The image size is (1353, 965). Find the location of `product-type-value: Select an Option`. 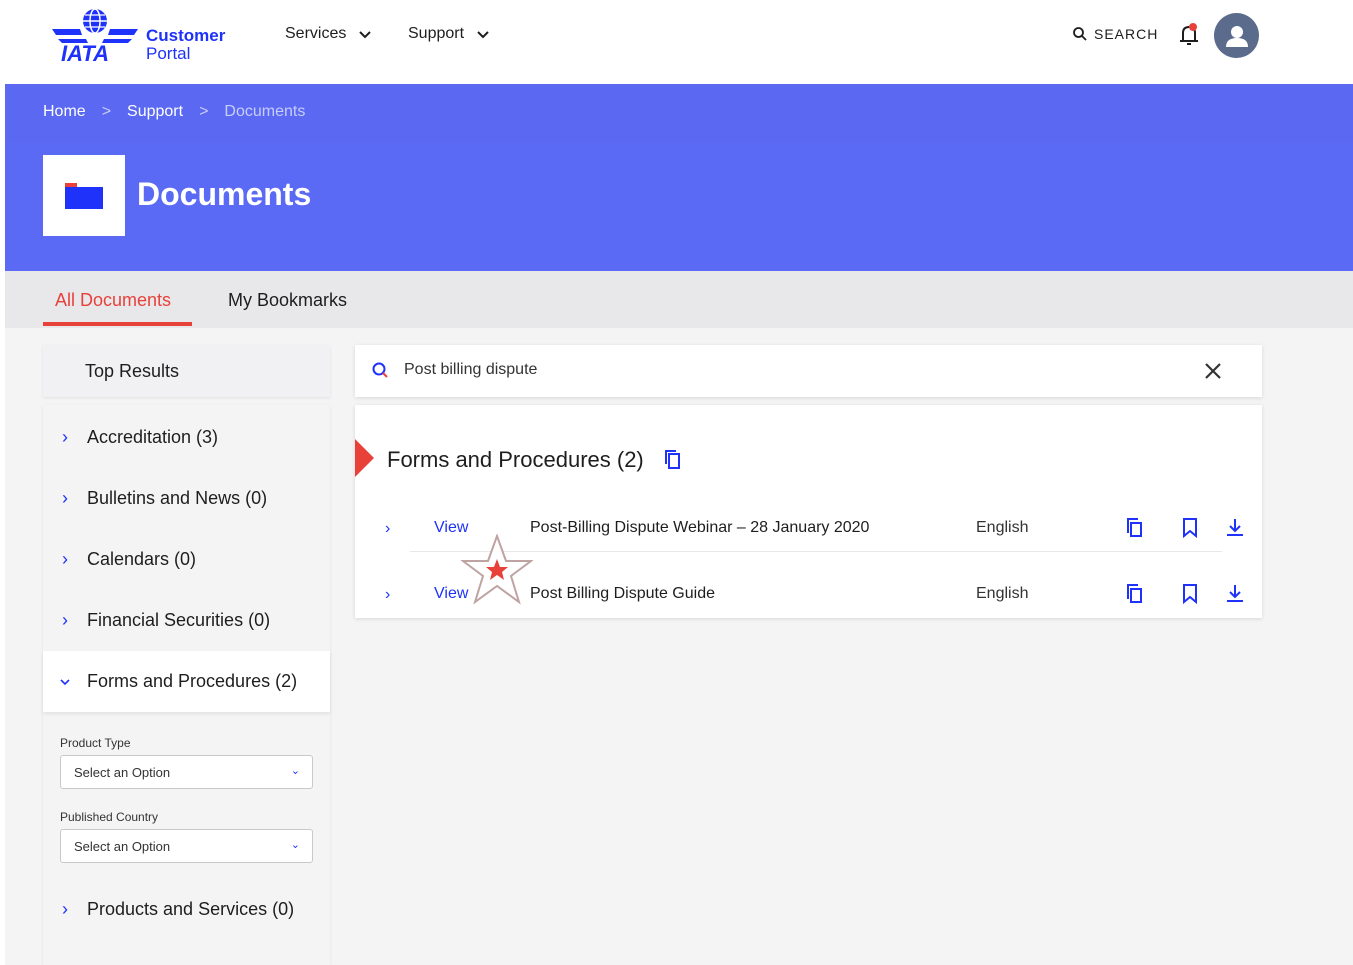

product-type-value: Select an Option is located at coordinates (122, 772).